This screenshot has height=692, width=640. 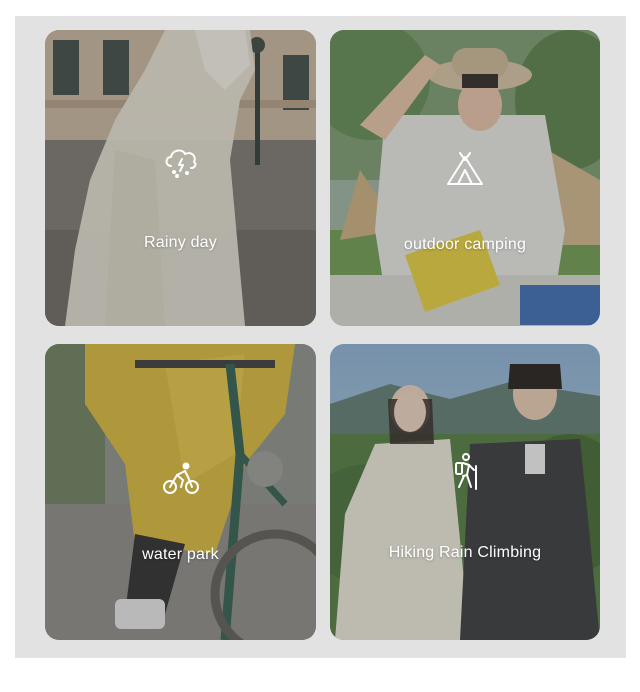 I want to click on scene-label: Rainy day, so click(x=180, y=242).